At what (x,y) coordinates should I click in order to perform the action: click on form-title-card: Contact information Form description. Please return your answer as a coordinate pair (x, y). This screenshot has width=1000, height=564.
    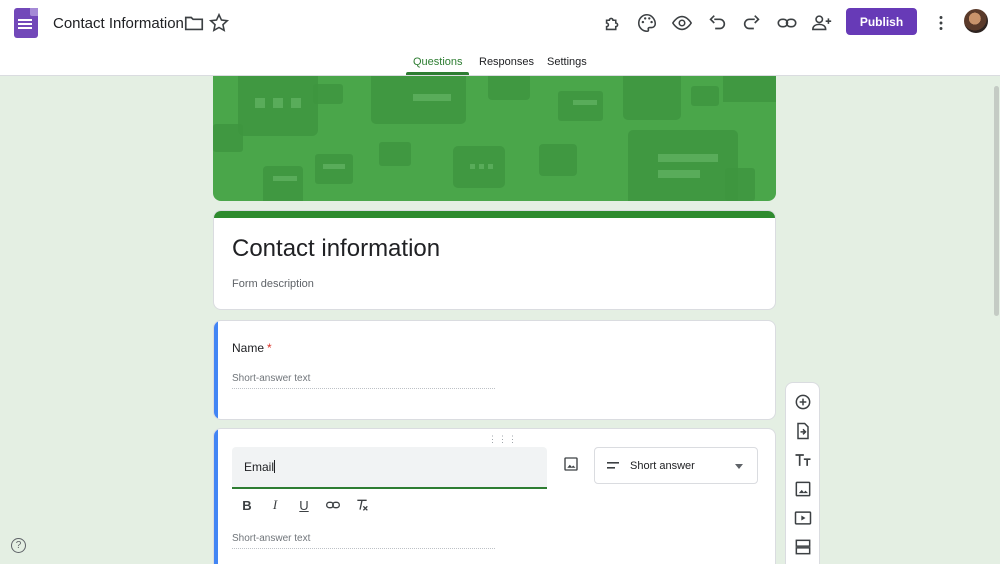
    Looking at the image, I should click on (494, 260).